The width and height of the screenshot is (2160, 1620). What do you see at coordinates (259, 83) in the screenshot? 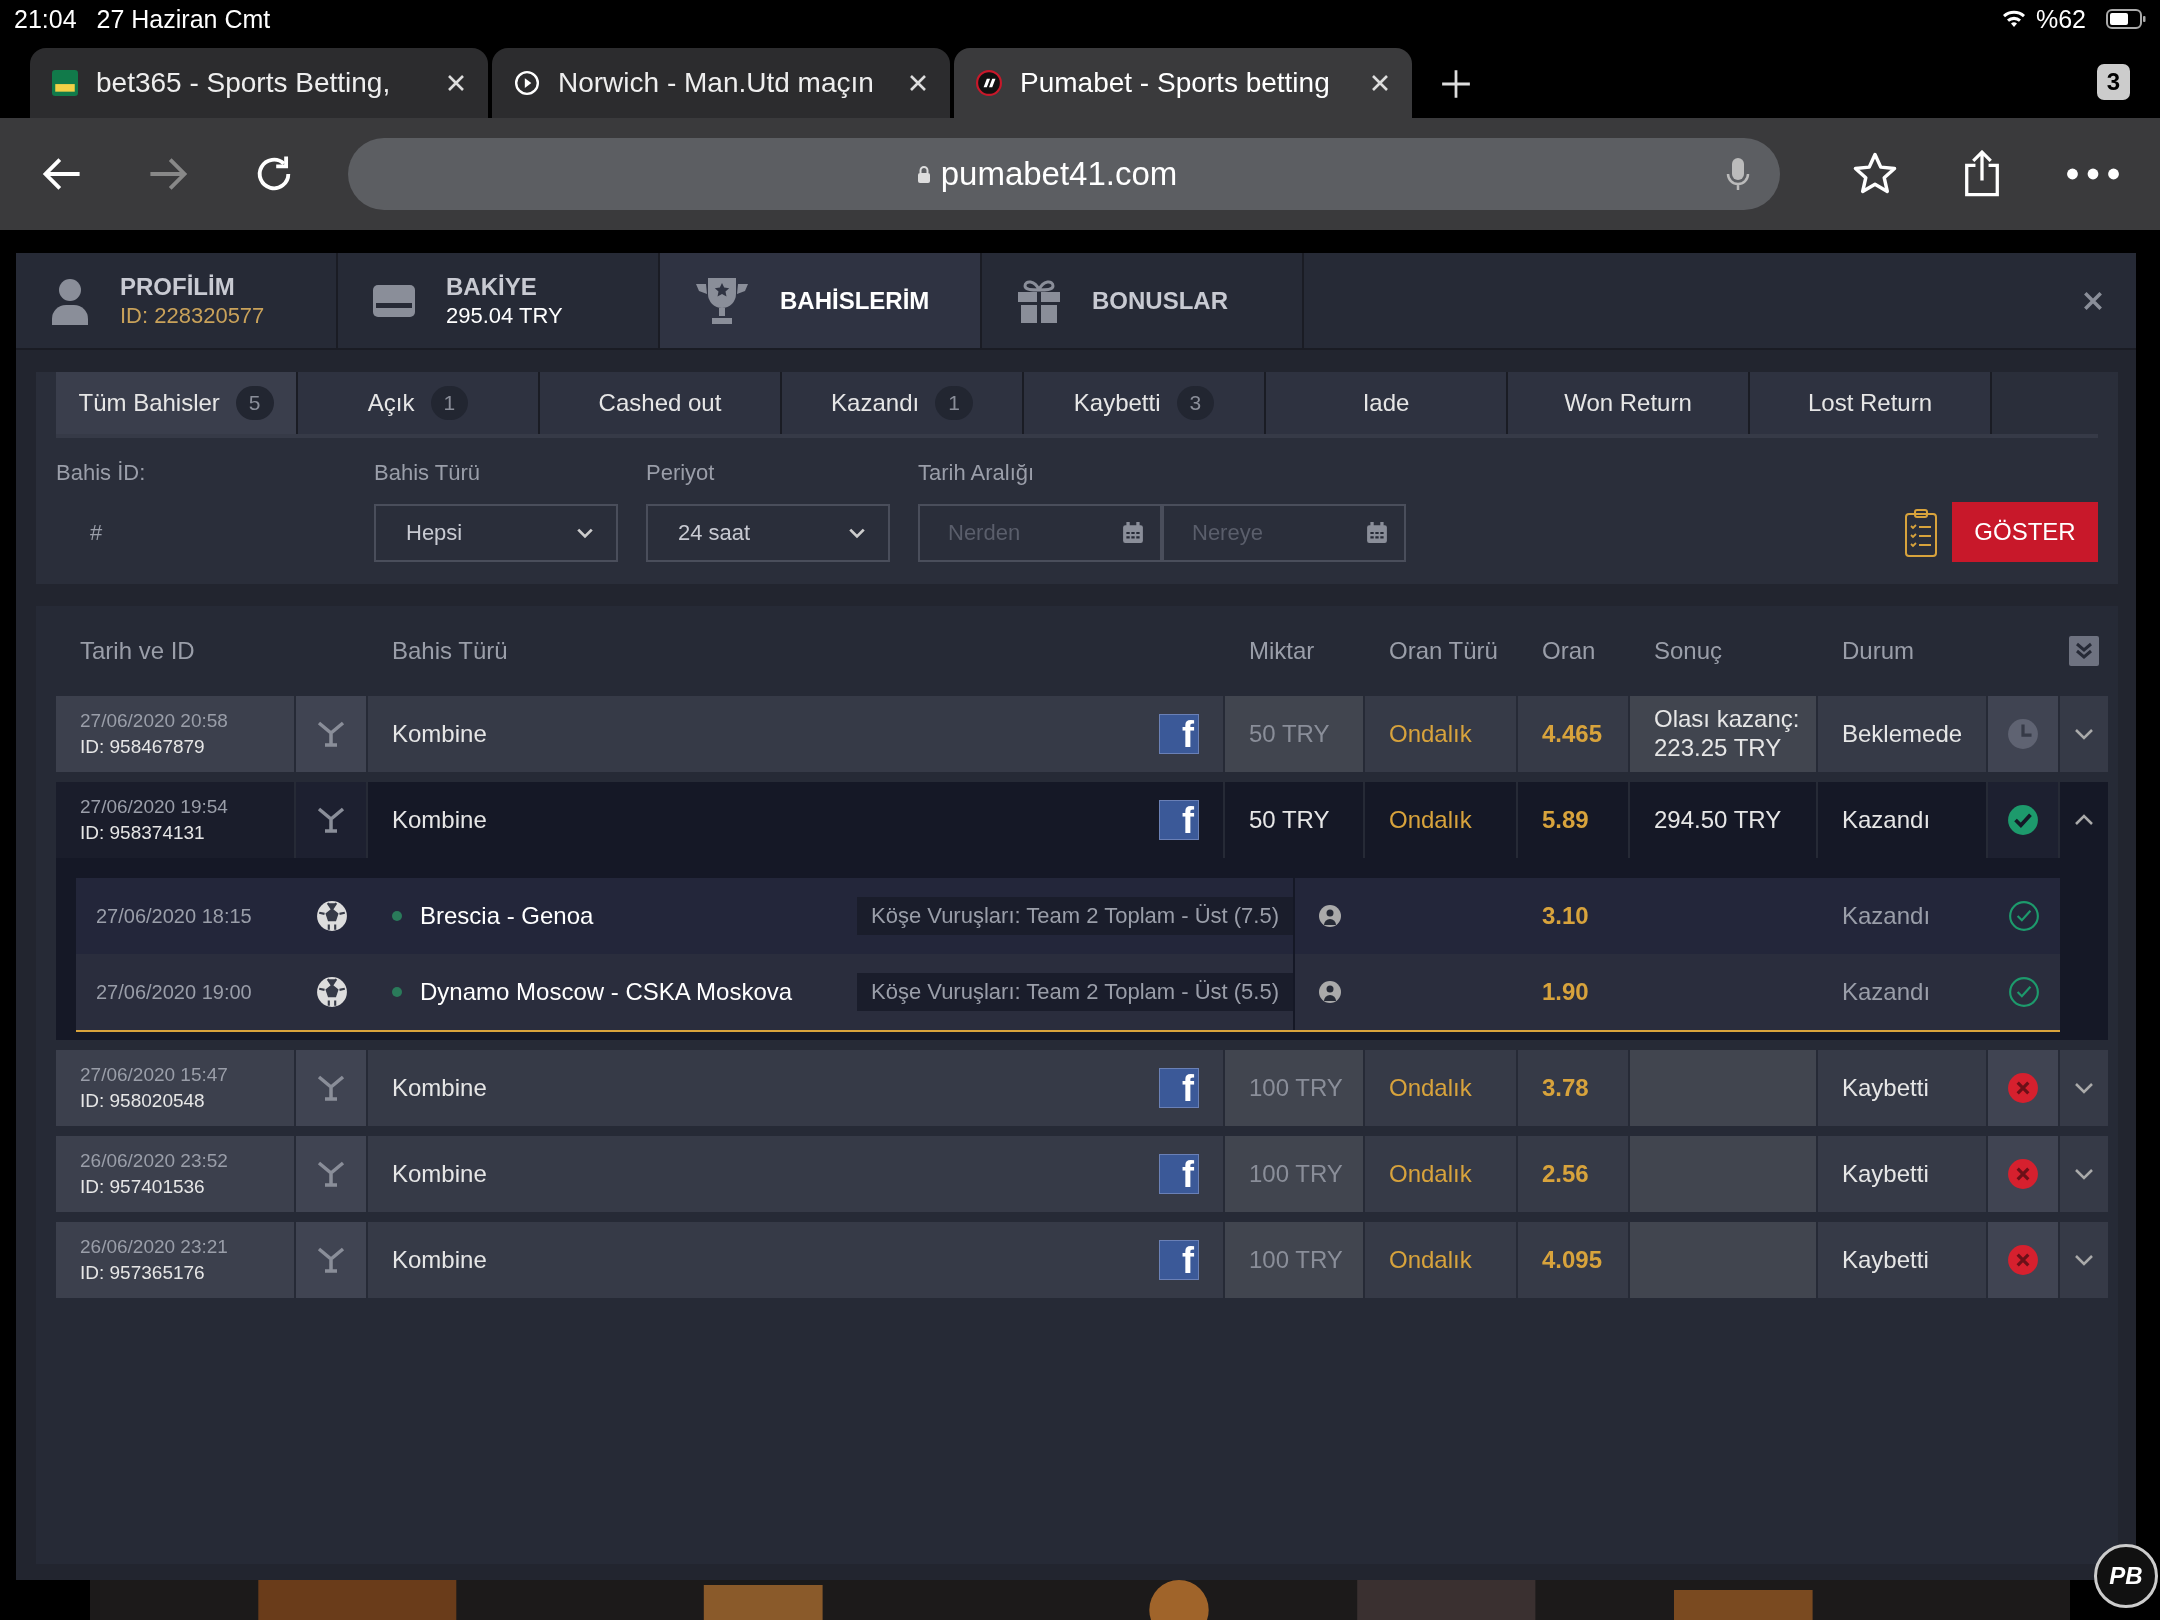
I see `browser-tab: bet365 - Sports Betting,` at bounding box center [259, 83].